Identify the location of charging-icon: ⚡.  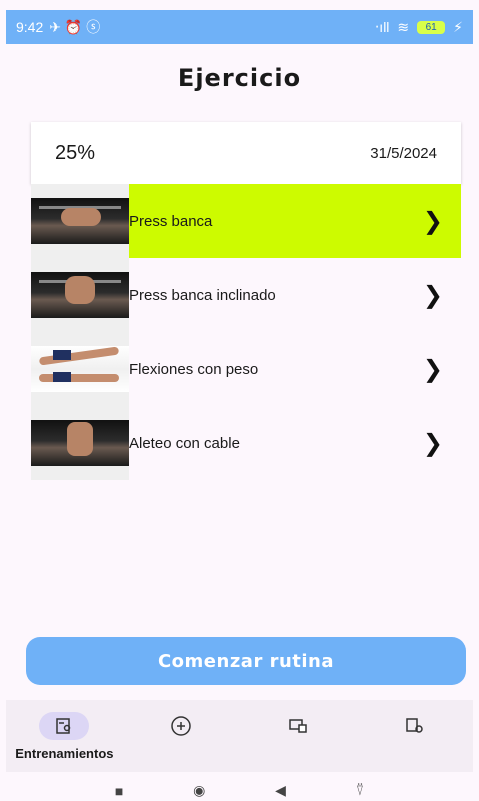
(458, 26).